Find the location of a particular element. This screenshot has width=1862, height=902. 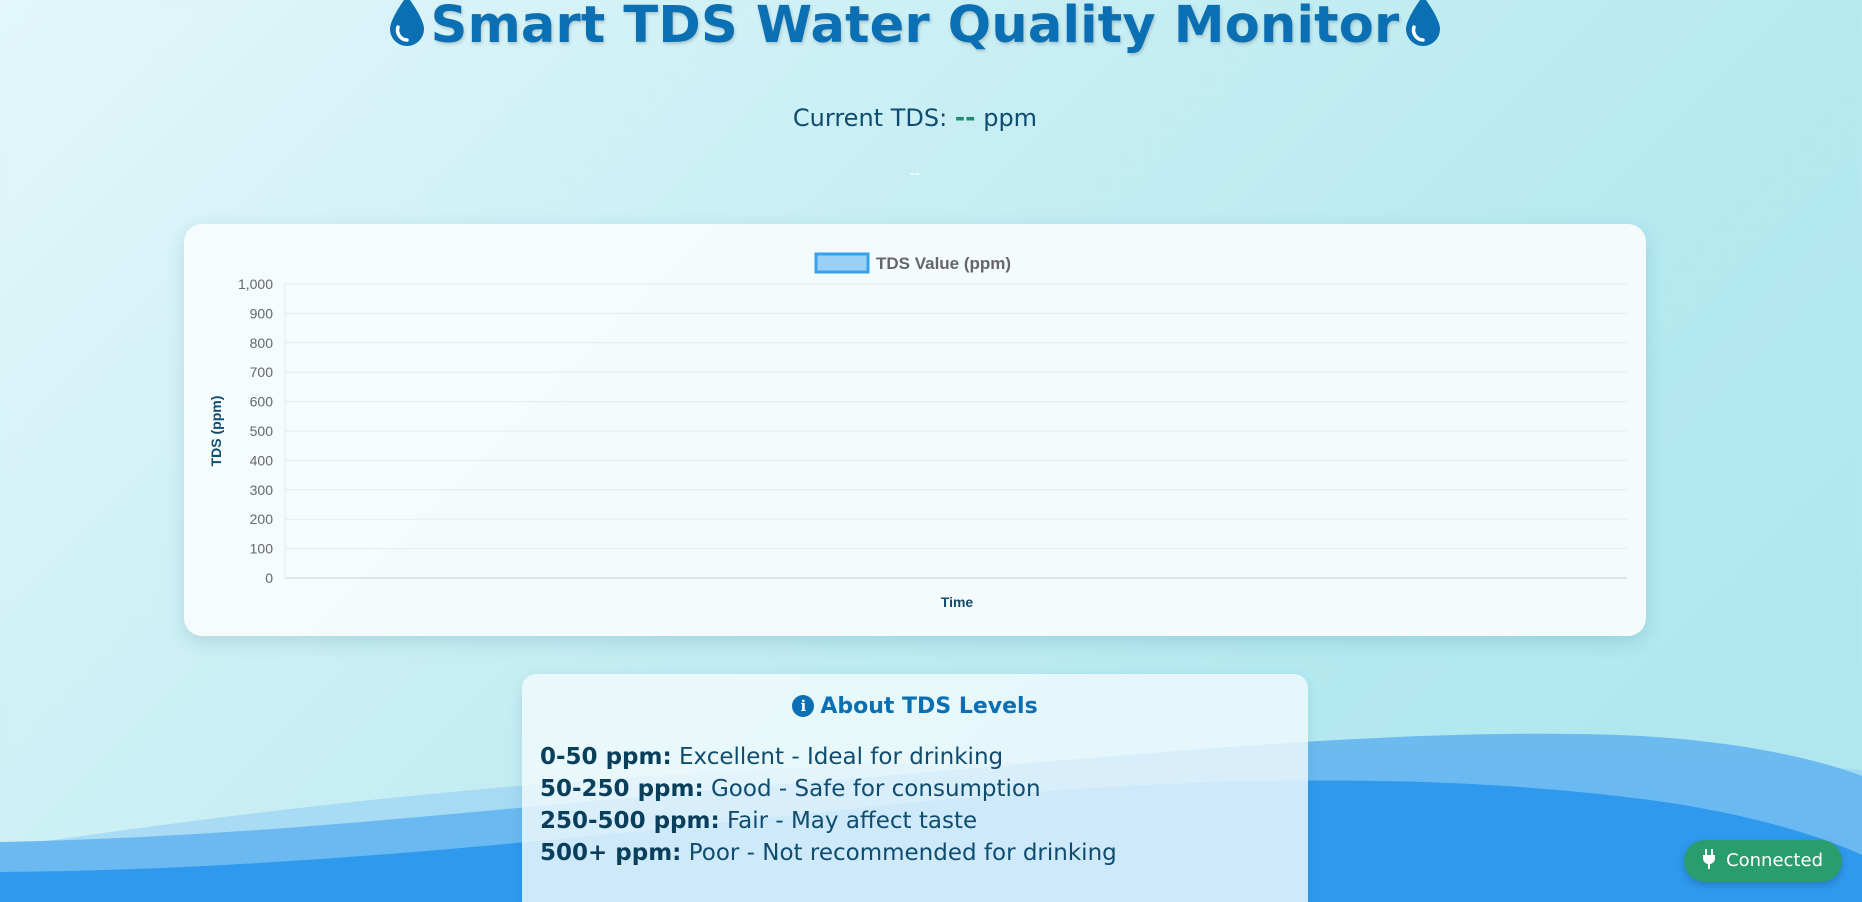

connection-status-badge: Connected is located at coordinates (1763, 861).